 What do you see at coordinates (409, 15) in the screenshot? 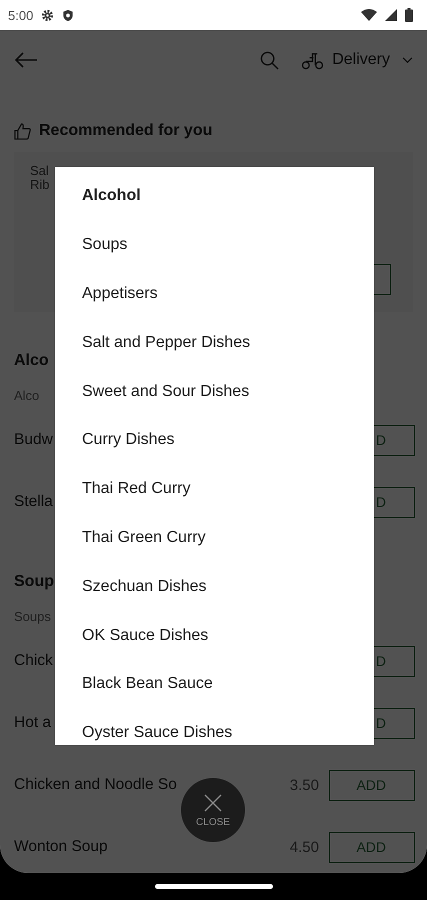
I see `battery-icon` at bounding box center [409, 15].